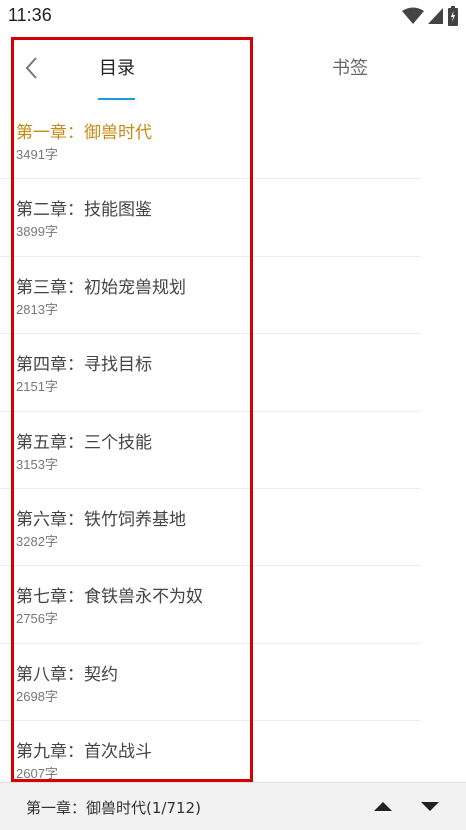 The height and width of the screenshot is (830, 466). I want to click on chapter-title: 第二章：技能图鉴, so click(84, 210).